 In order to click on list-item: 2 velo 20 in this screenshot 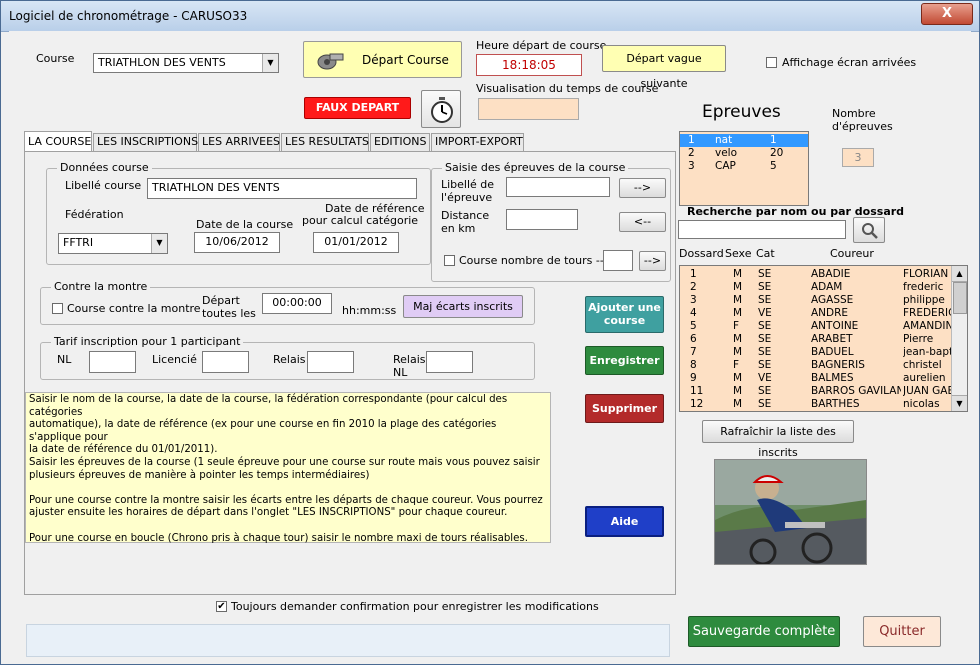, I will do `click(744, 153)`.